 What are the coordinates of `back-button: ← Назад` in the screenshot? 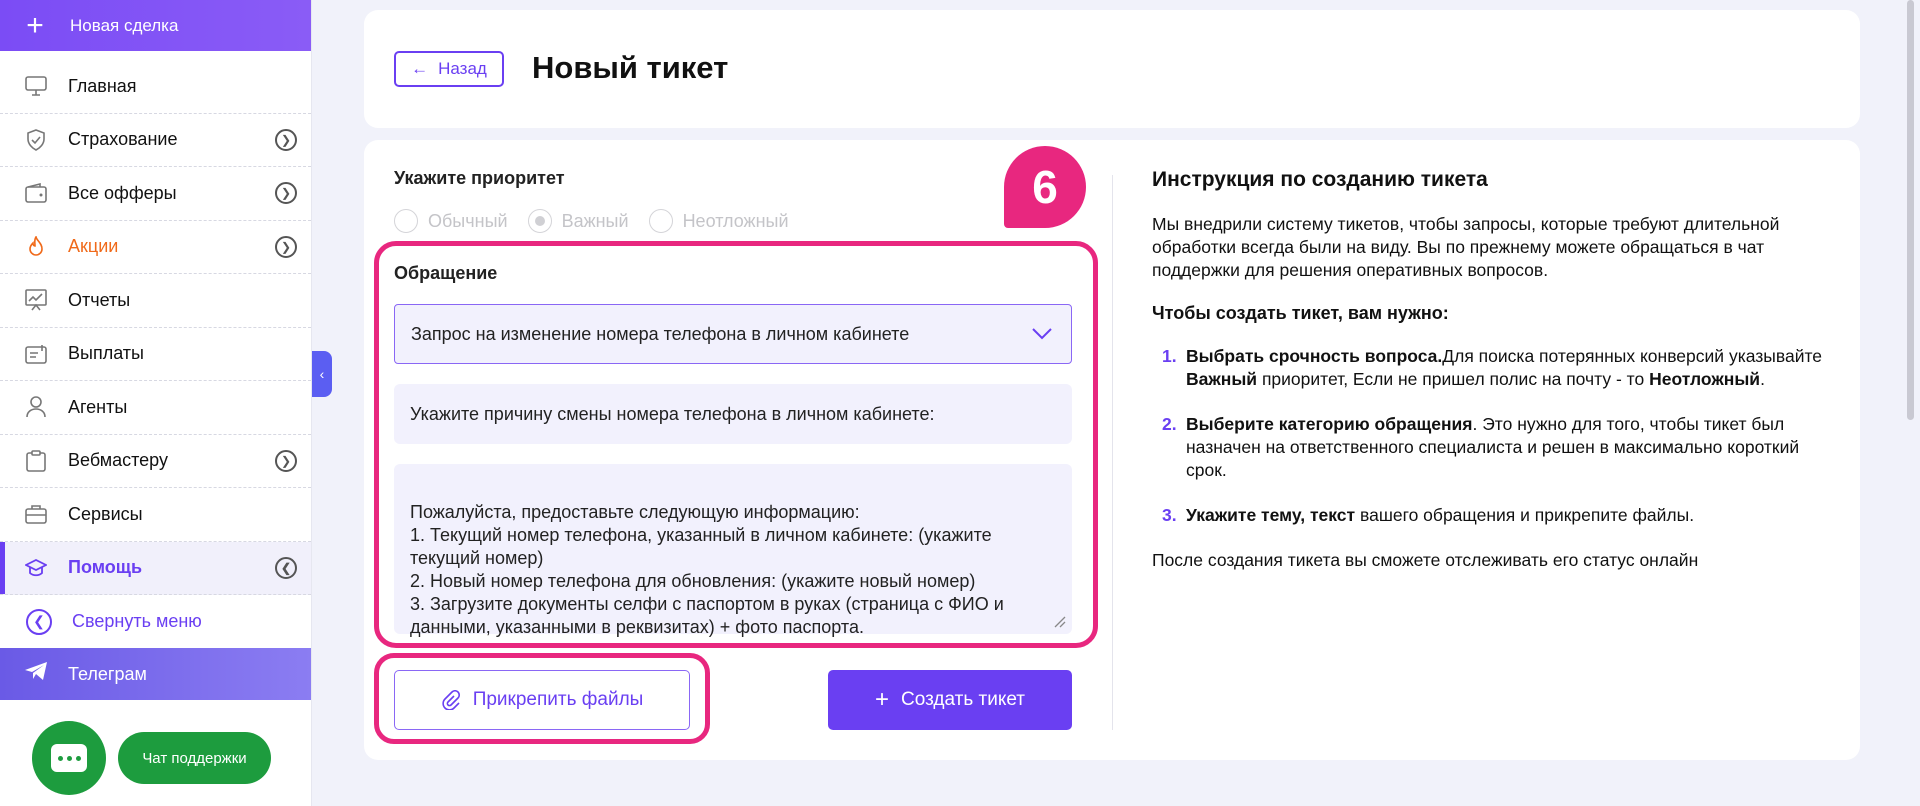 It's located at (449, 69).